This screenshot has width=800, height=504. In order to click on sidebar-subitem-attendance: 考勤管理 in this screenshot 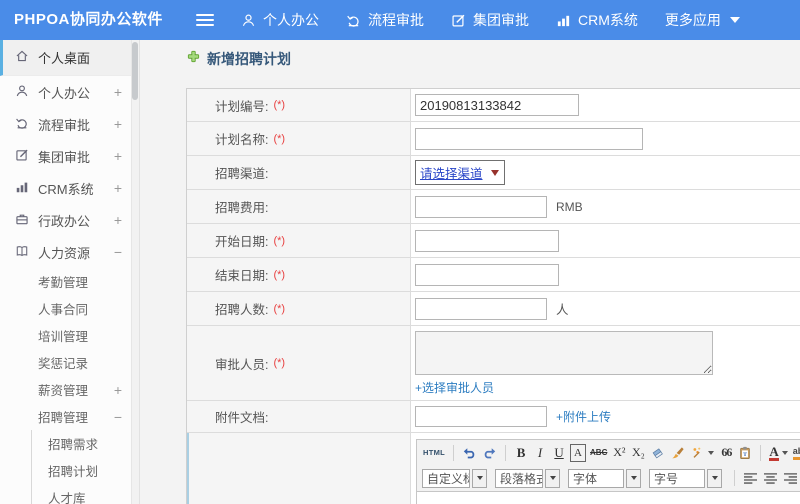, I will do `click(69, 281)`.